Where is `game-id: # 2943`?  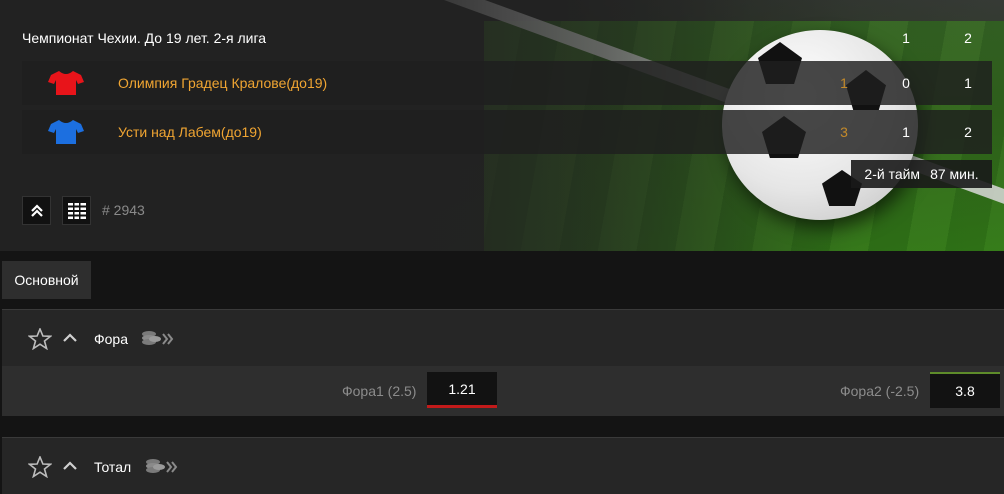 game-id: # 2943 is located at coordinates (123, 210).